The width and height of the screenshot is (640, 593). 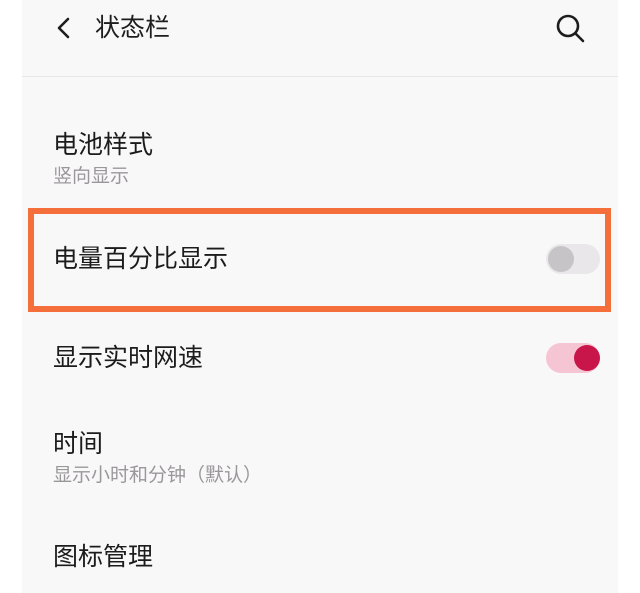 I want to click on settings-item-time: 时间 显示小时和分钟（默认）, so click(x=320, y=460).